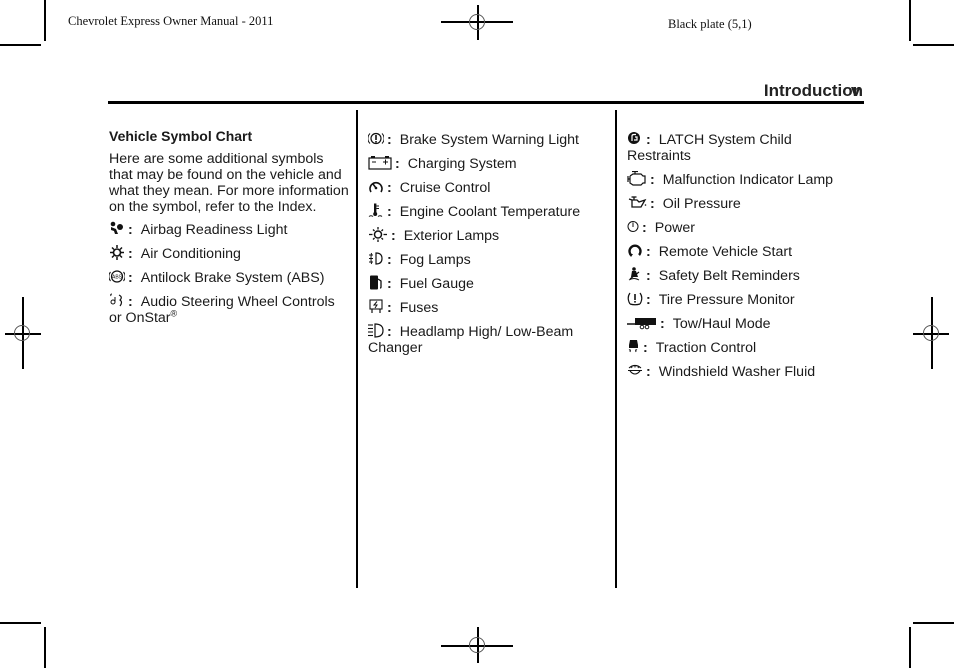 This screenshot has width=954, height=668. Describe the element at coordinates (376, 306) in the screenshot. I see `fuses-icon` at that location.